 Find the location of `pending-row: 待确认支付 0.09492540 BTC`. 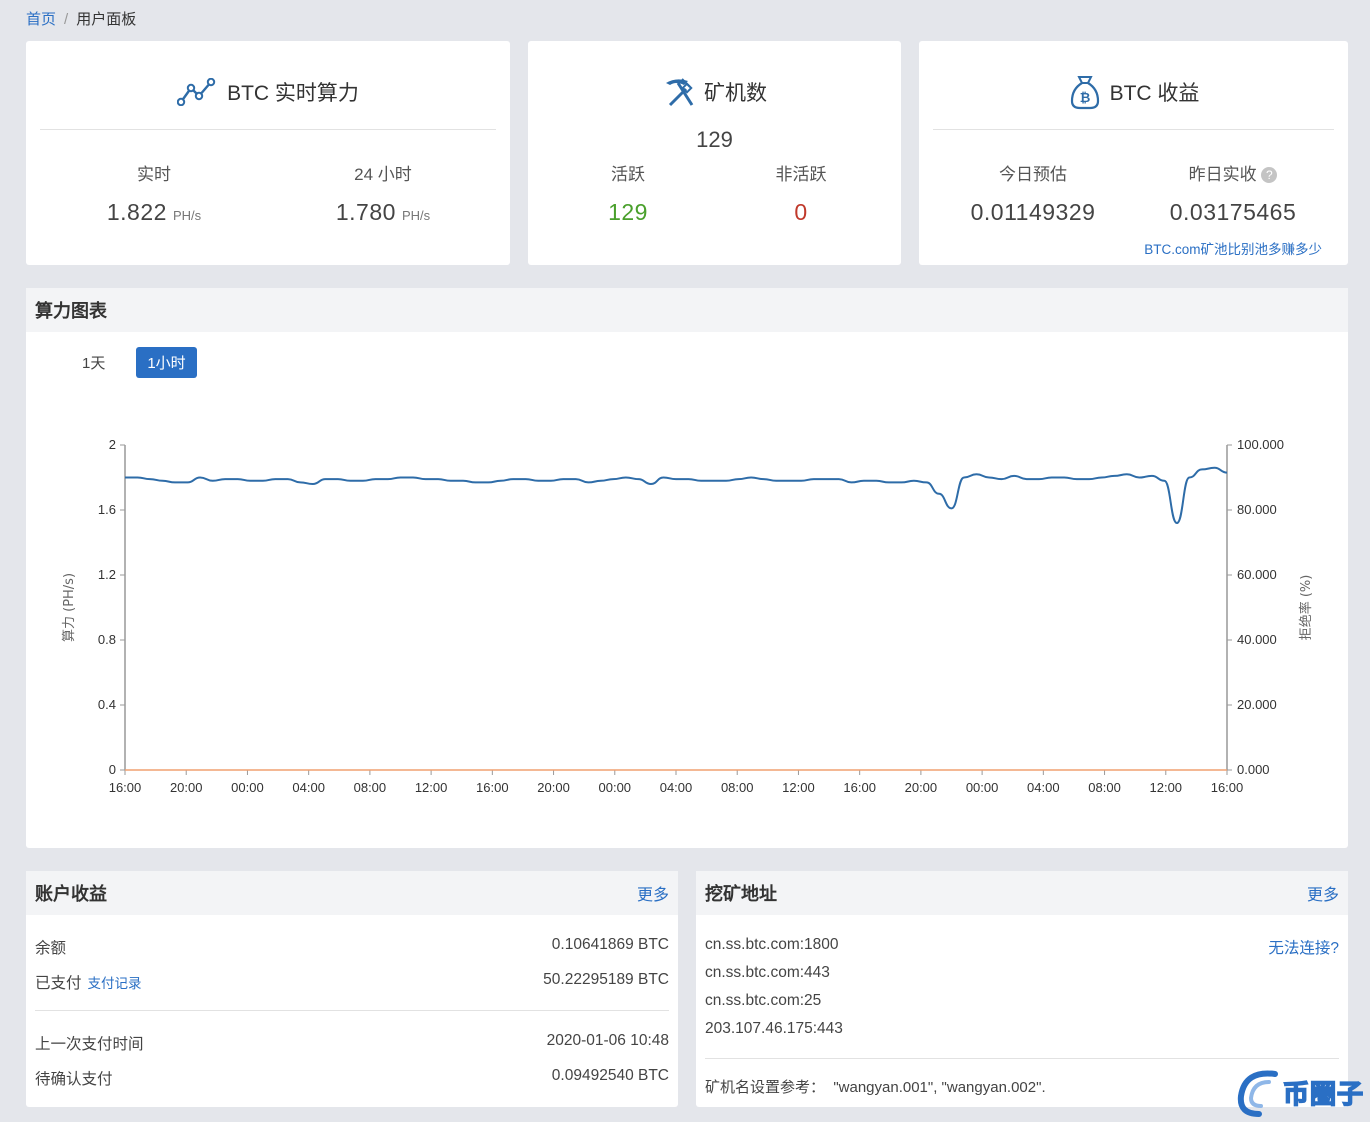

pending-row: 待确认支付 0.09492540 BTC is located at coordinates (352, 1078).